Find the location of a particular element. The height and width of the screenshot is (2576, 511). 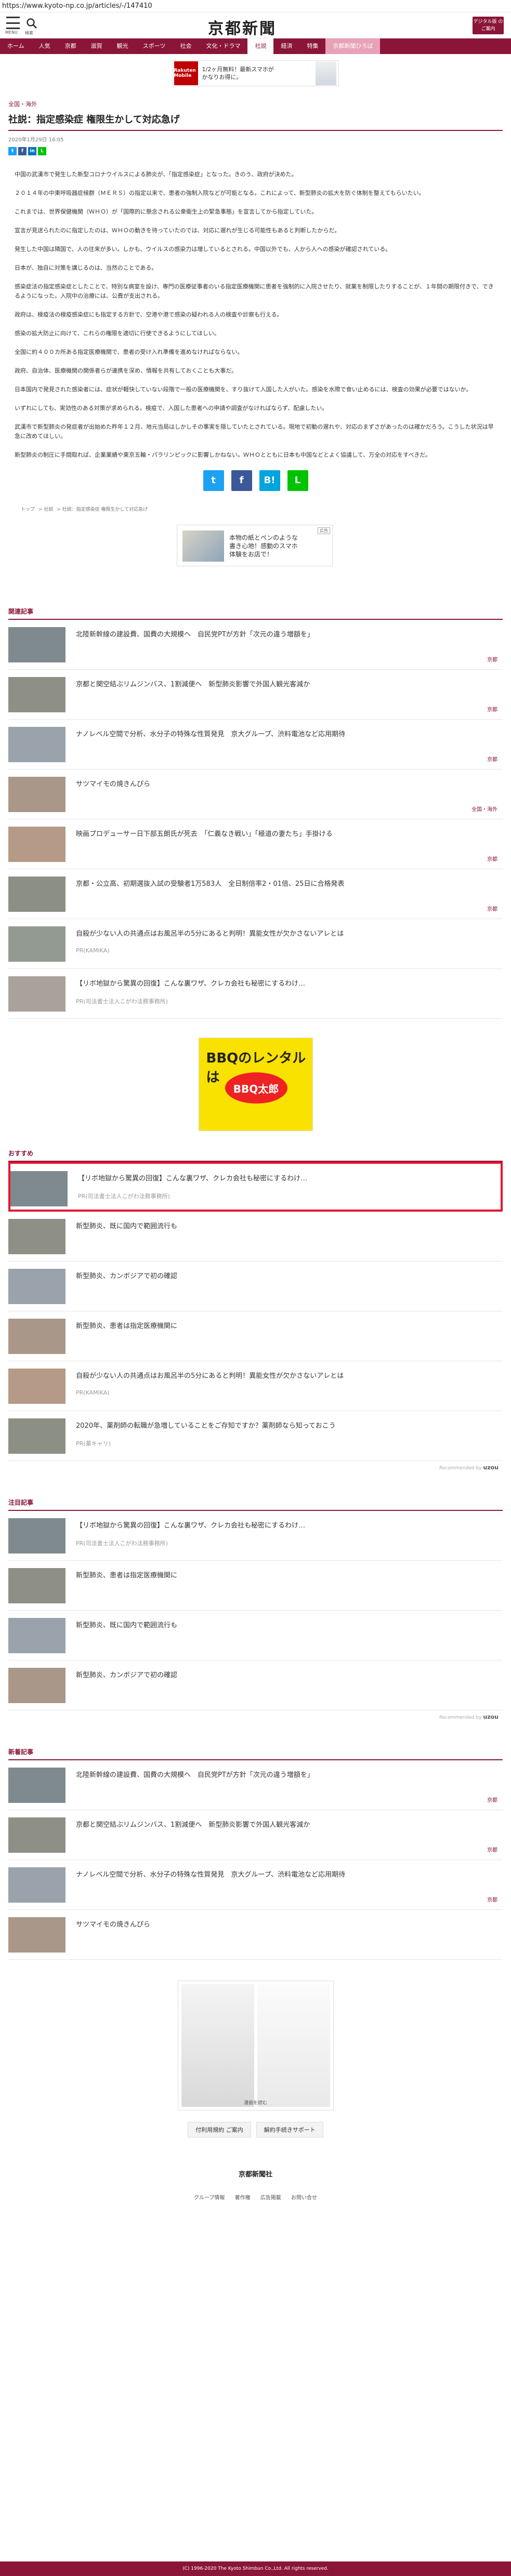

footer-link: お問い合せ is located at coordinates (304, 2198).